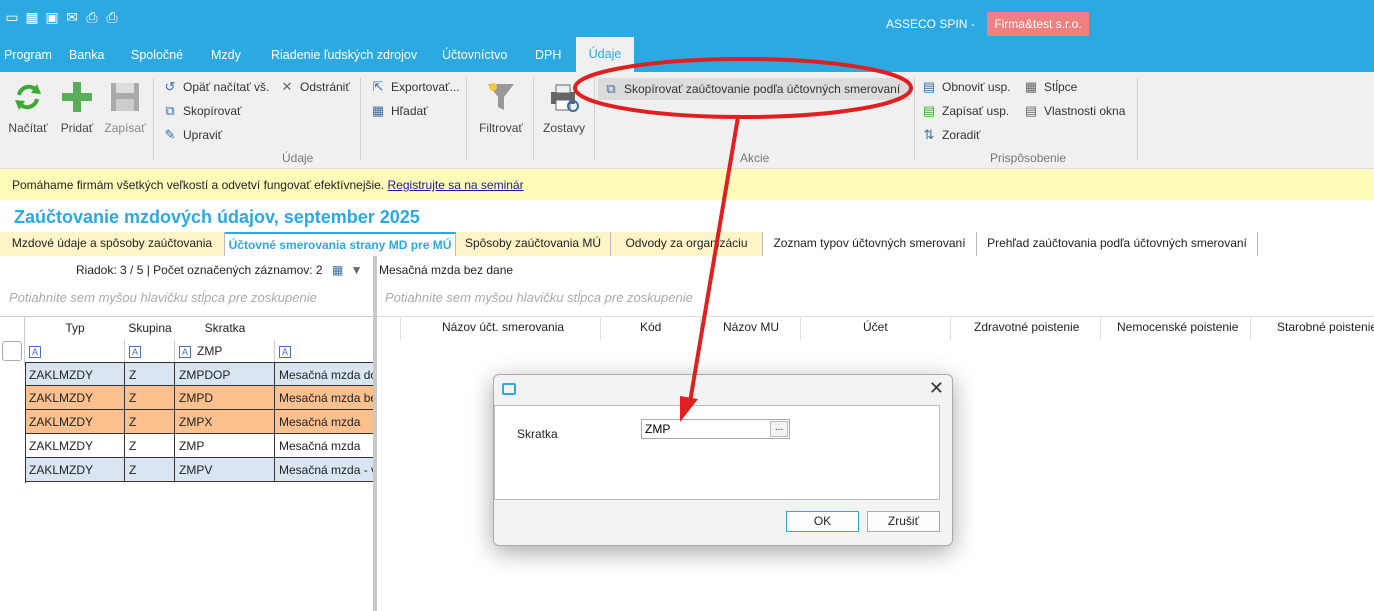  I want to click on filter-nazov: A, so click(324, 351).